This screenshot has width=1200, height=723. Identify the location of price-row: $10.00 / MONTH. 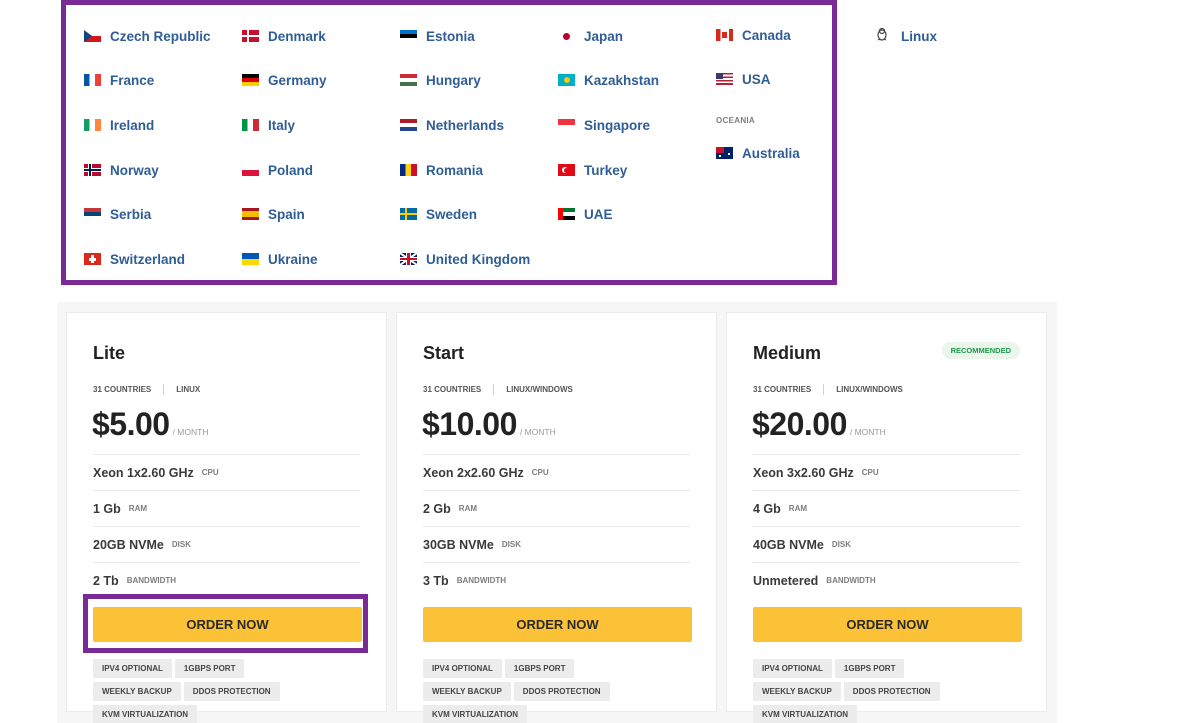
(489, 424).